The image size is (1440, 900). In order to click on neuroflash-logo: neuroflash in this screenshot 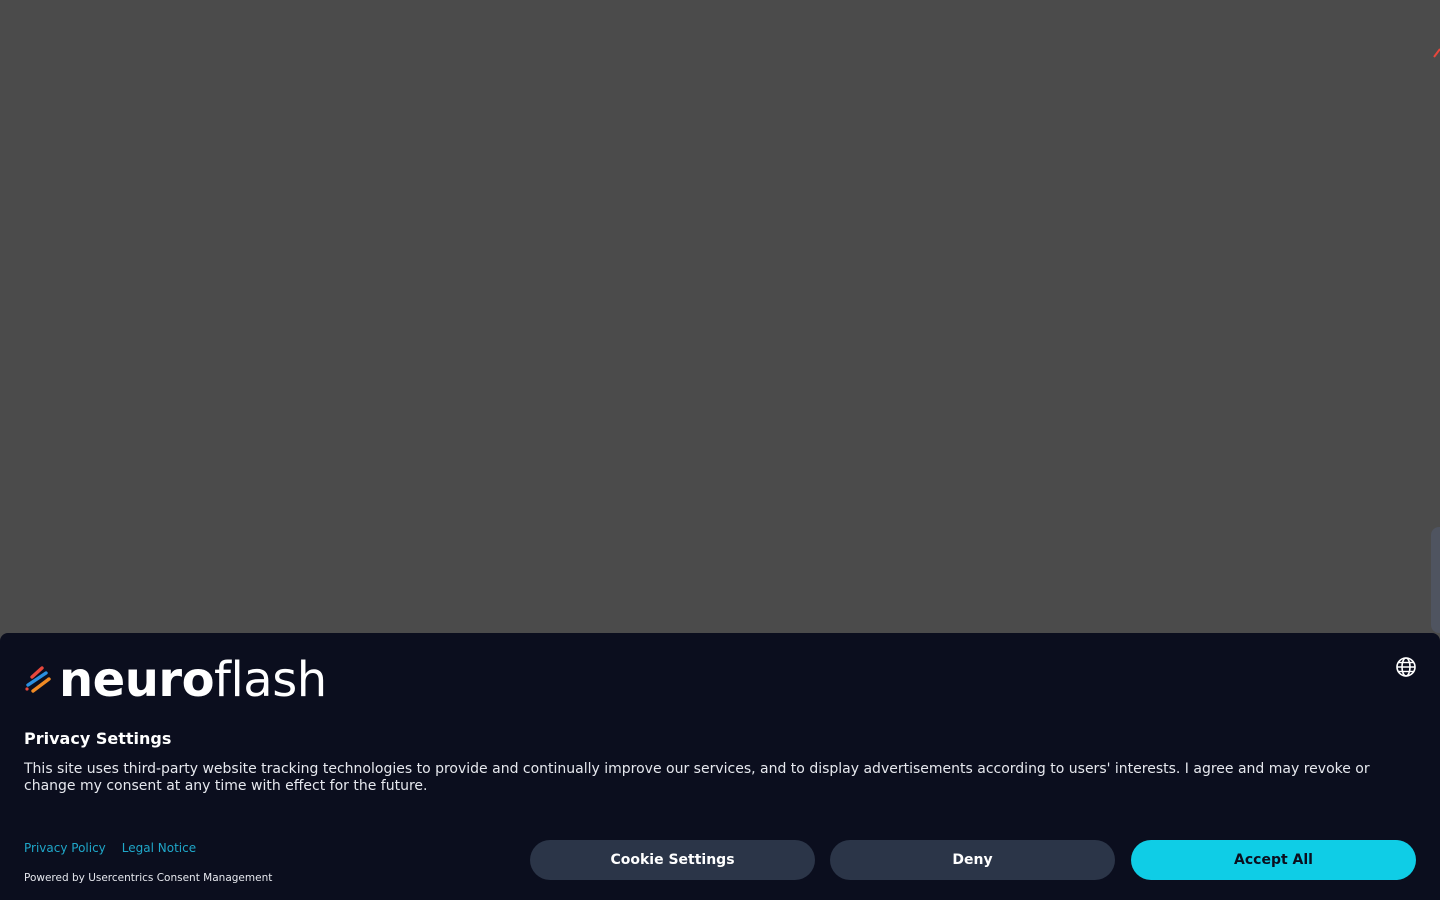, I will do `click(175, 680)`.